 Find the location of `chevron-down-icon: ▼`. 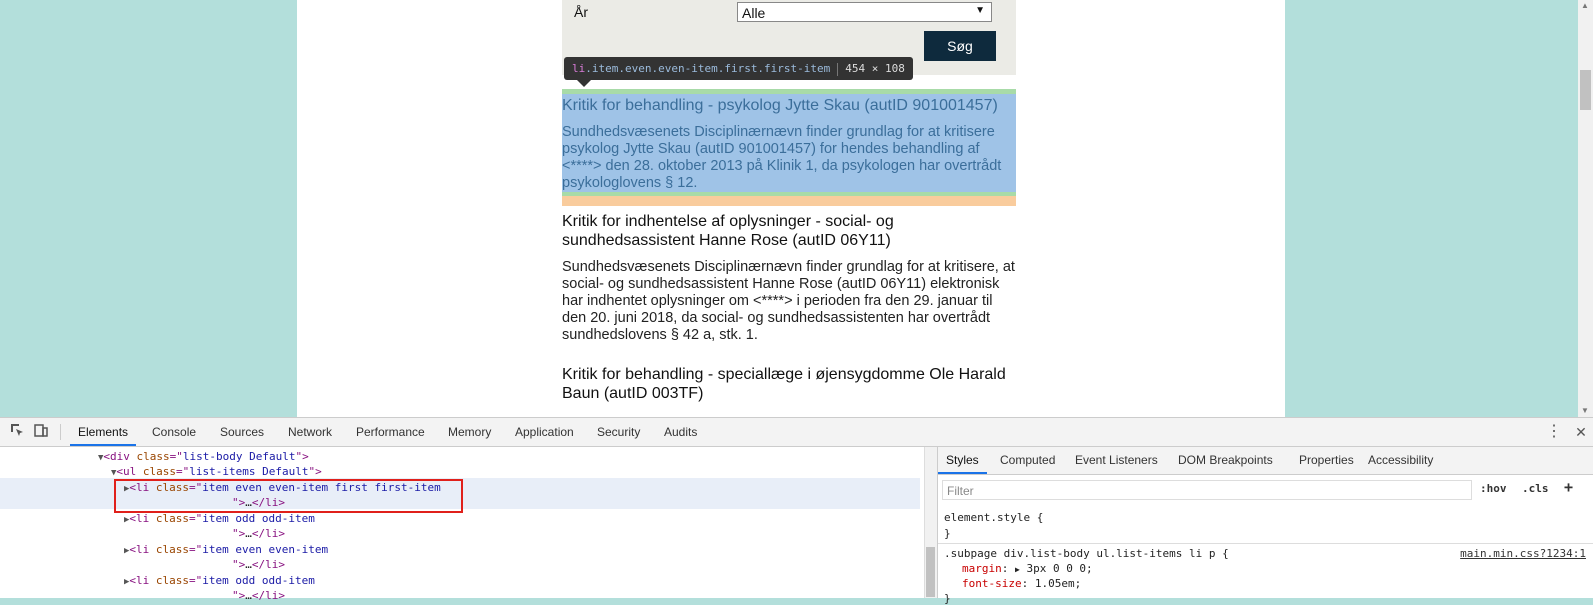

chevron-down-icon: ▼ is located at coordinates (980, 10).